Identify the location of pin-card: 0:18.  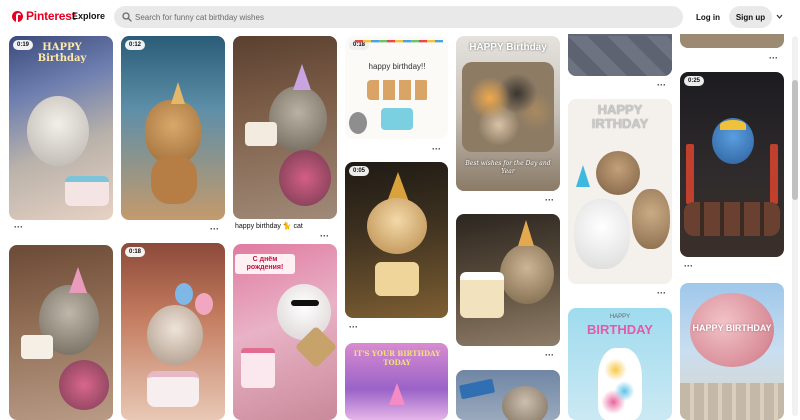
(173, 331).